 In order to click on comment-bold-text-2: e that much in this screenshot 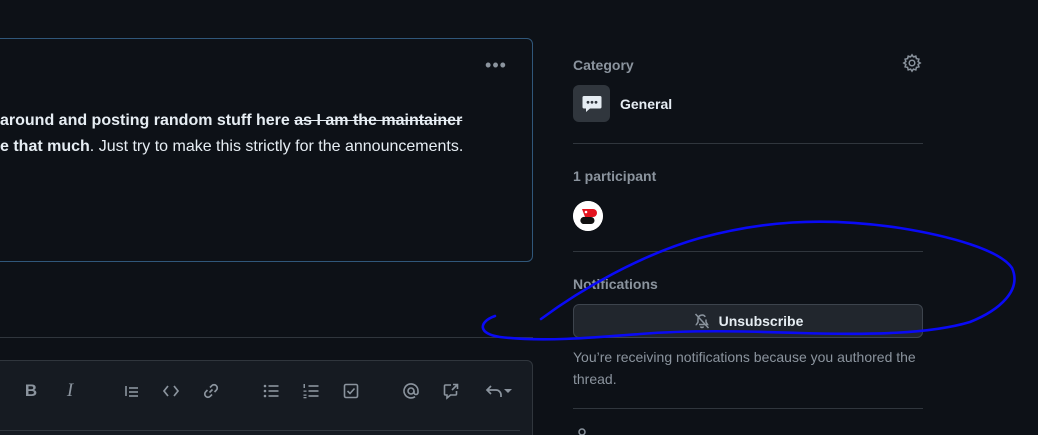, I will do `click(45, 146)`.